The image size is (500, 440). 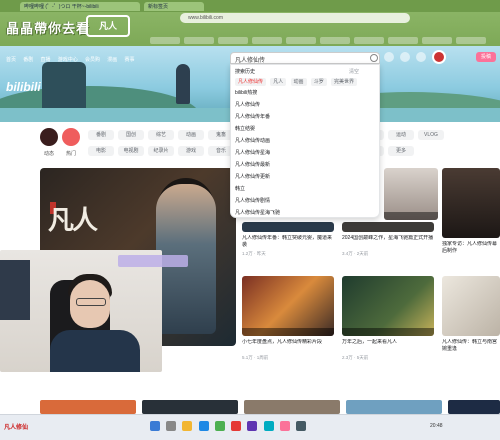 I want to click on nav-item: 直播, so click(x=46, y=59).